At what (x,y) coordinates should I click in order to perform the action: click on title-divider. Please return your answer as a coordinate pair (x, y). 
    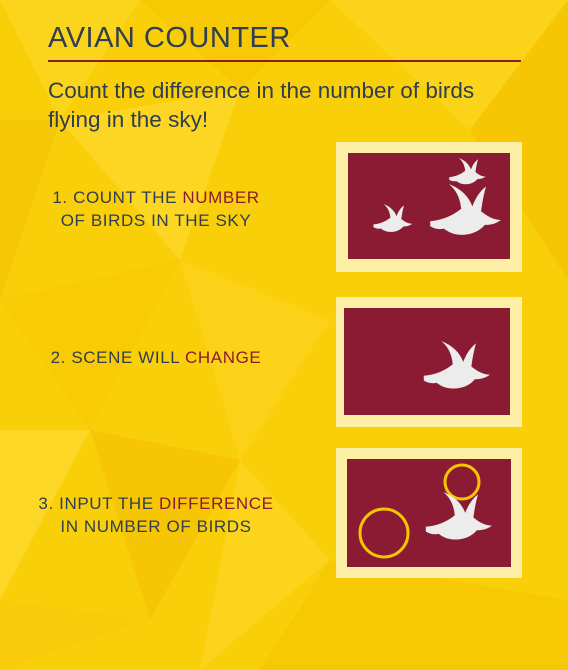
    Looking at the image, I should click on (284, 61).